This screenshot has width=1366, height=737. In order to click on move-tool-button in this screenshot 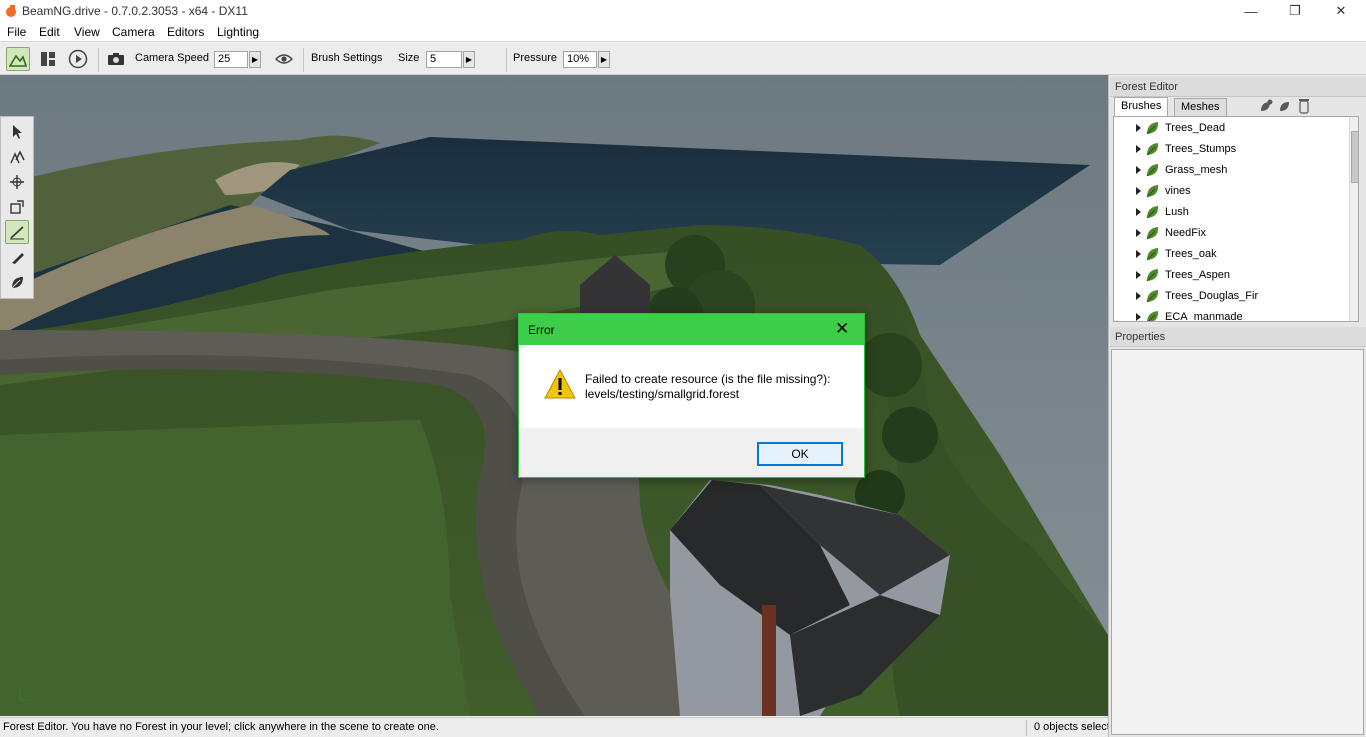, I will do `click(17, 157)`.